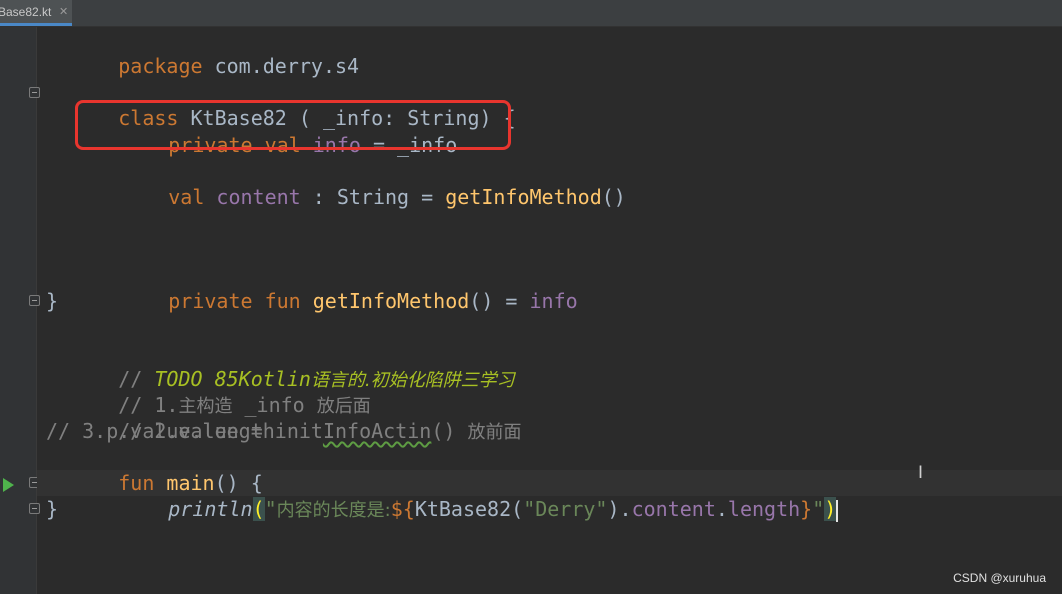 The width and height of the screenshot is (1062, 594). I want to click on string-arg: "Derry", so click(565, 509).